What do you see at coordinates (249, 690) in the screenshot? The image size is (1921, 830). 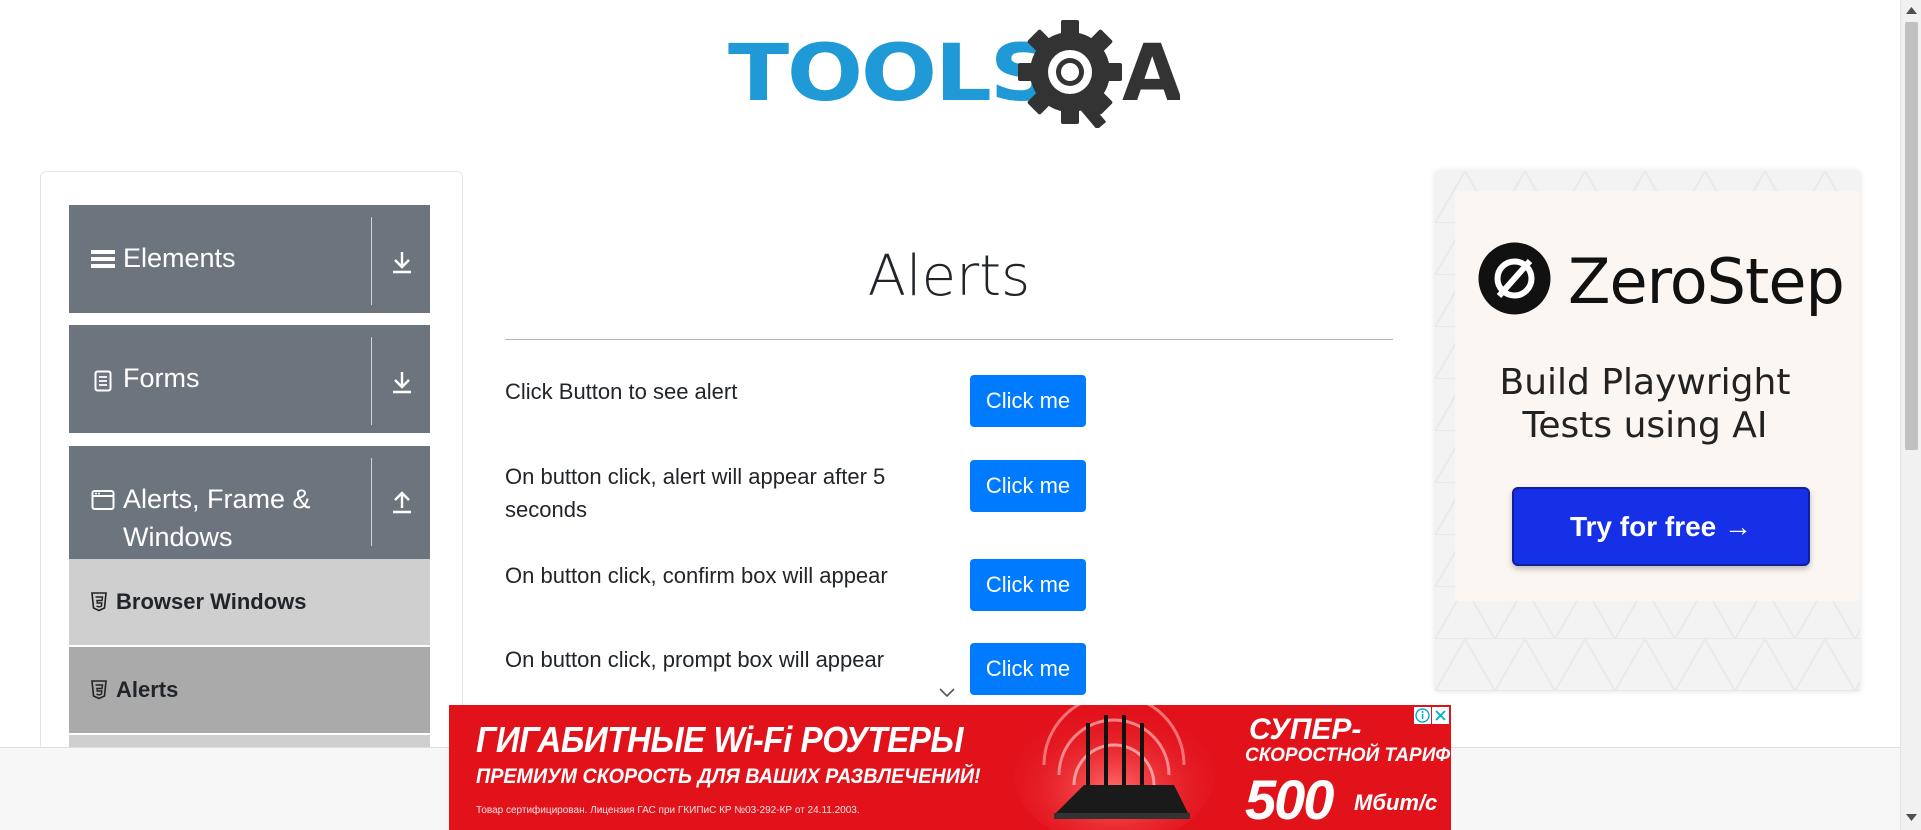 I see `sidebar-item-alerts: Alerts` at bounding box center [249, 690].